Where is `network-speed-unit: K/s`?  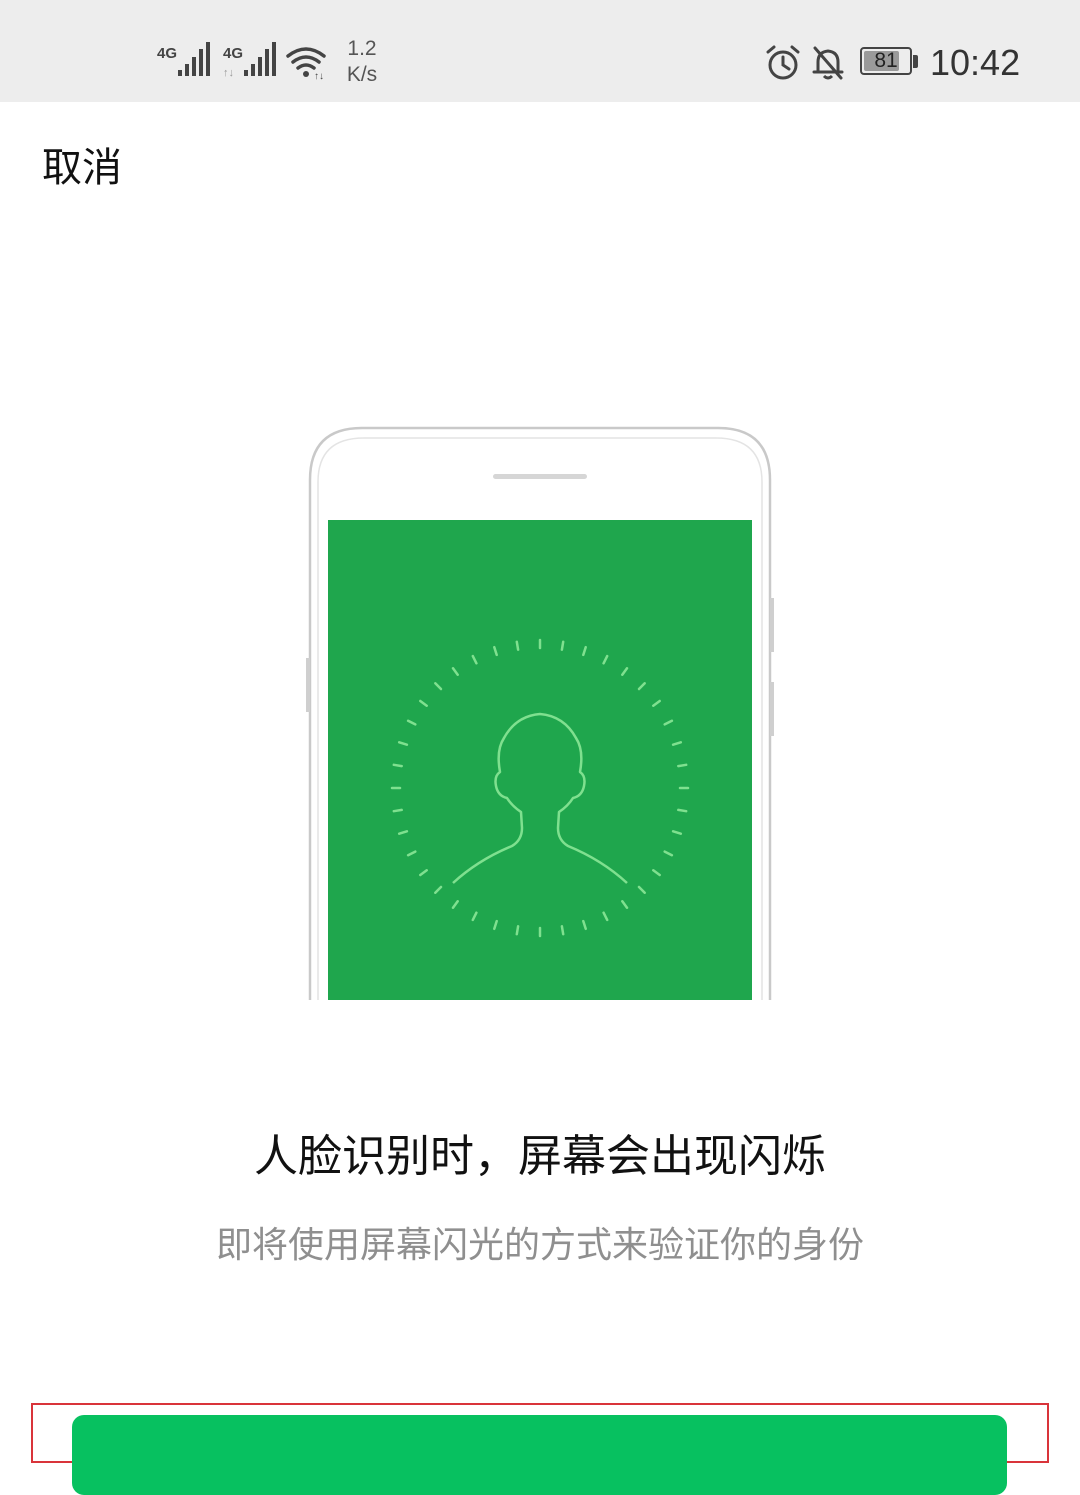 network-speed-unit: K/s is located at coordinates (362, 74).